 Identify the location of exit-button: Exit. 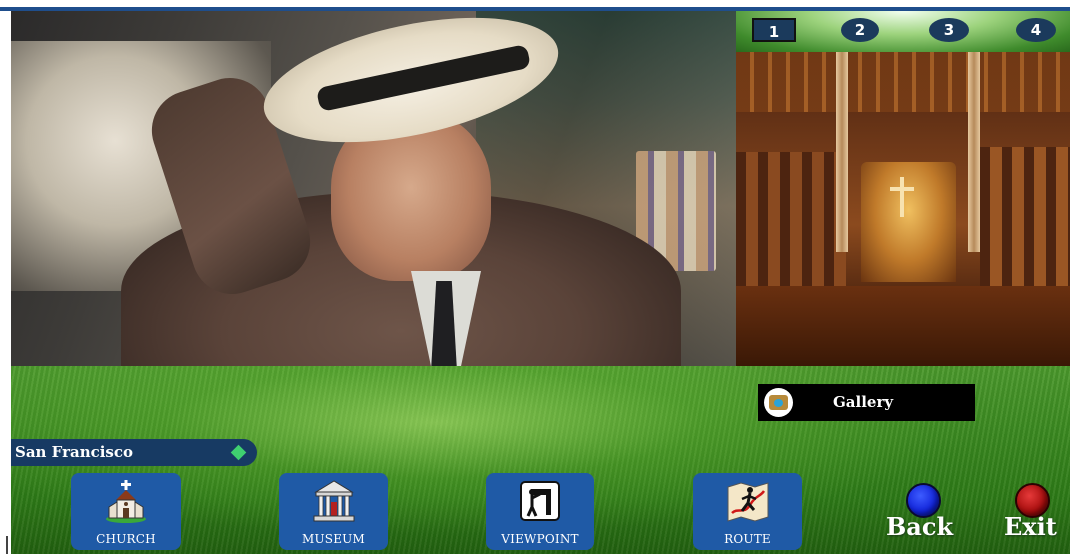
(1030, 526).